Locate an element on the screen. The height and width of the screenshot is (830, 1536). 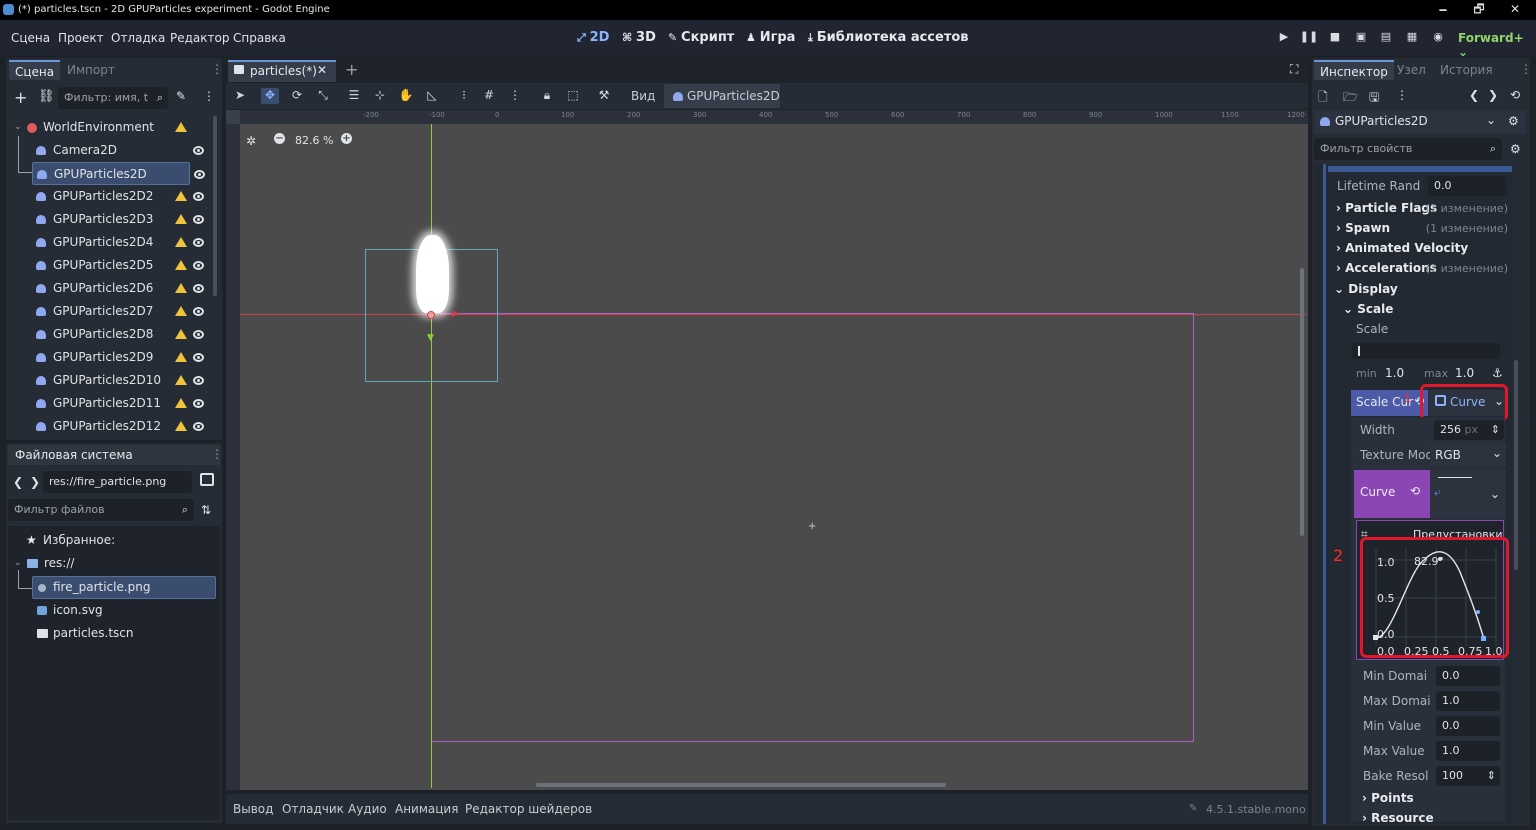
pause-icon: ❚❚ is located at coordinates (1309, 38).